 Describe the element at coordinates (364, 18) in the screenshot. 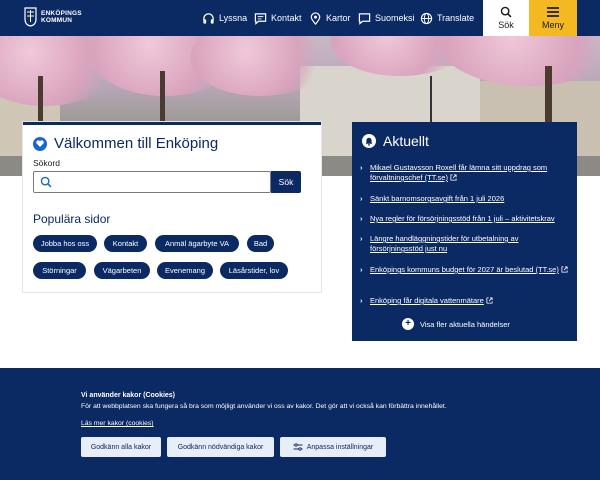

I see `speech-bubble-icon` at that location.